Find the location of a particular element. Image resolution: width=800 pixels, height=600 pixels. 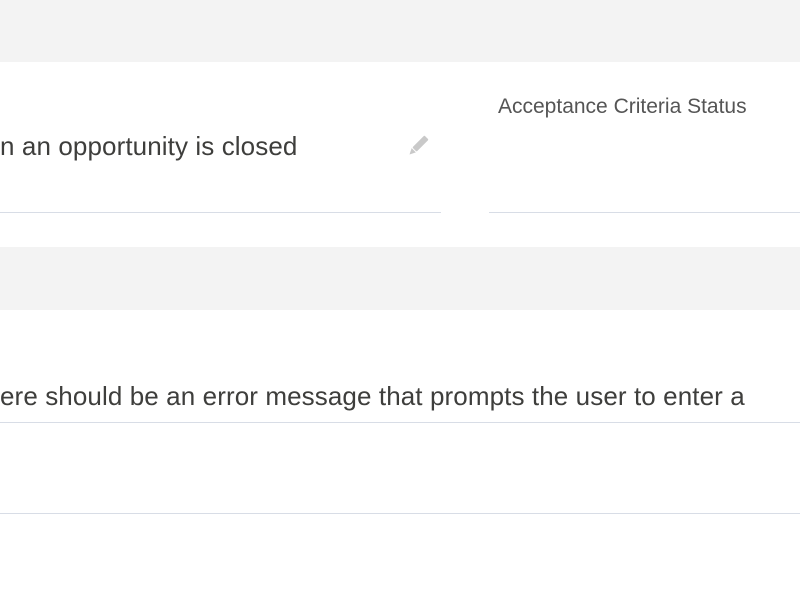

acceptance-criteria-status-label: Acceptance Criteria Status is located at coordinates (622, 106).